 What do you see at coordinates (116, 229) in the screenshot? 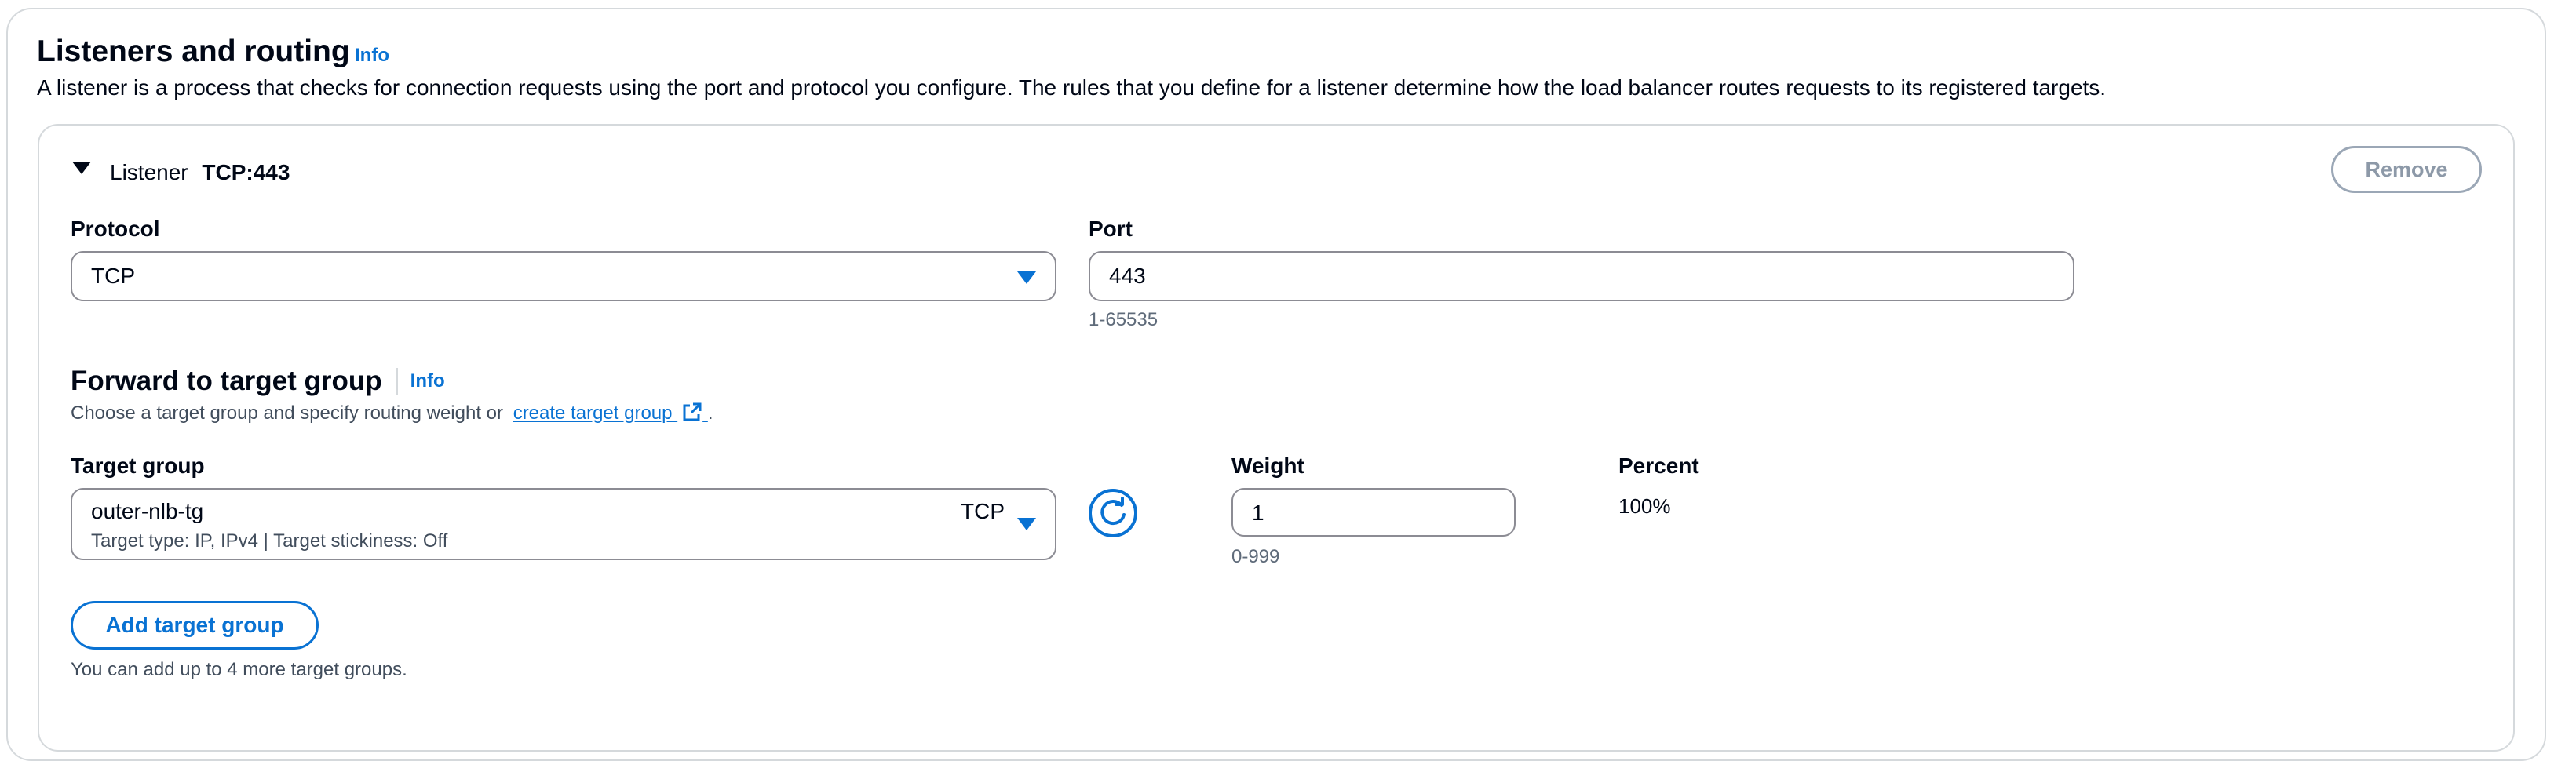
I see `protocol-label: Protocol` at bounding box center [116, 229].